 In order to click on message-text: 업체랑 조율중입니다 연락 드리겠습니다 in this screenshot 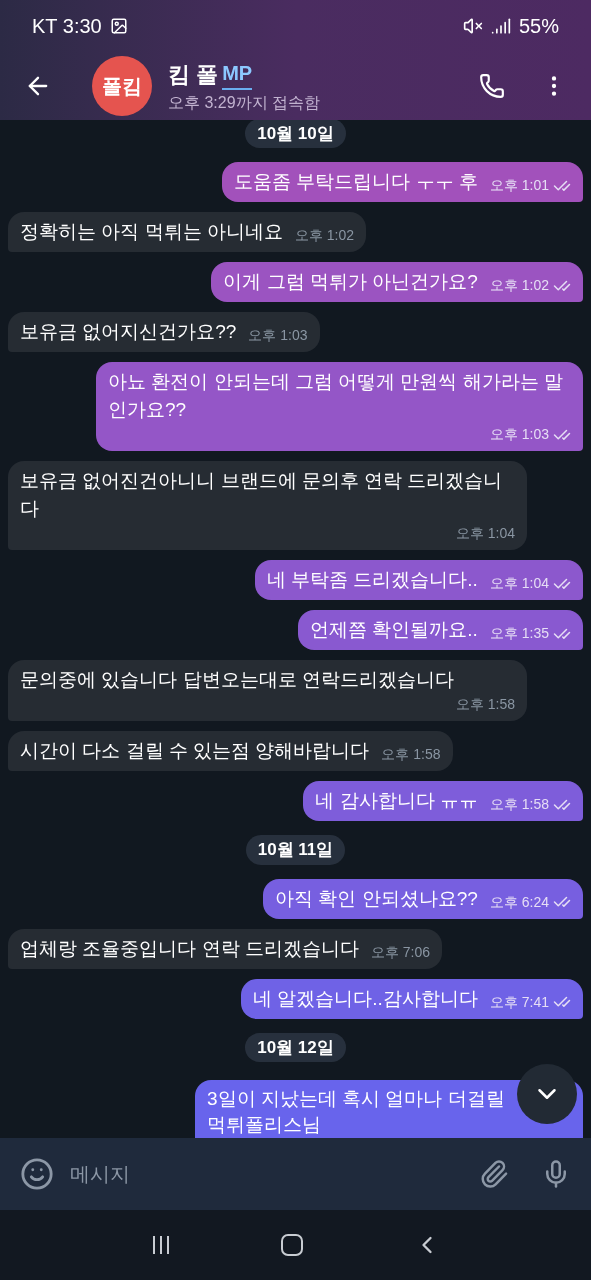, I will do `click(189, 948)`.